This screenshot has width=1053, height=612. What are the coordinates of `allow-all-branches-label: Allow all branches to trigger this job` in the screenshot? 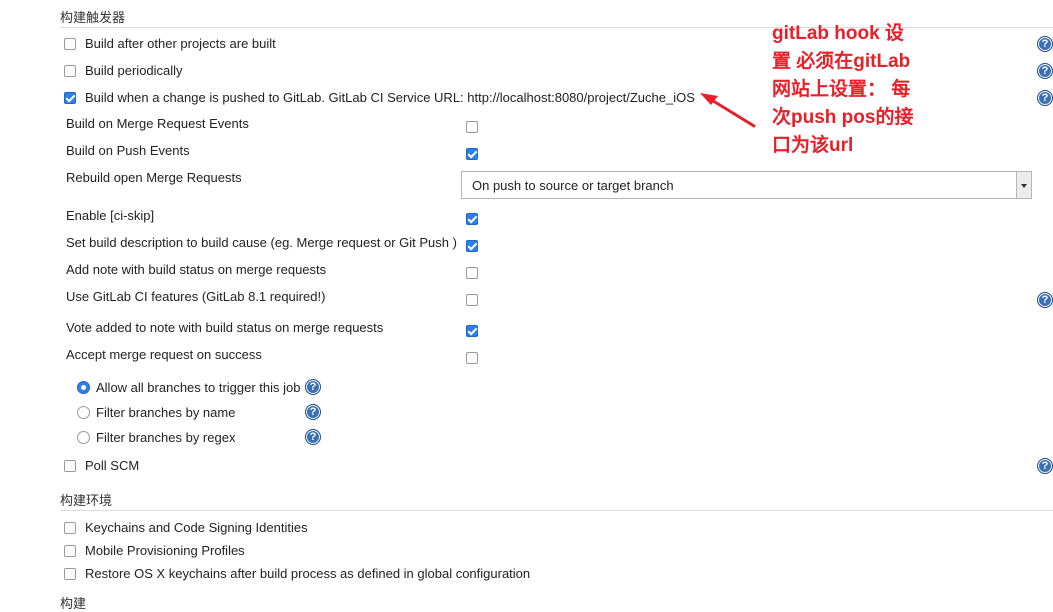 It's located at (198, 387).